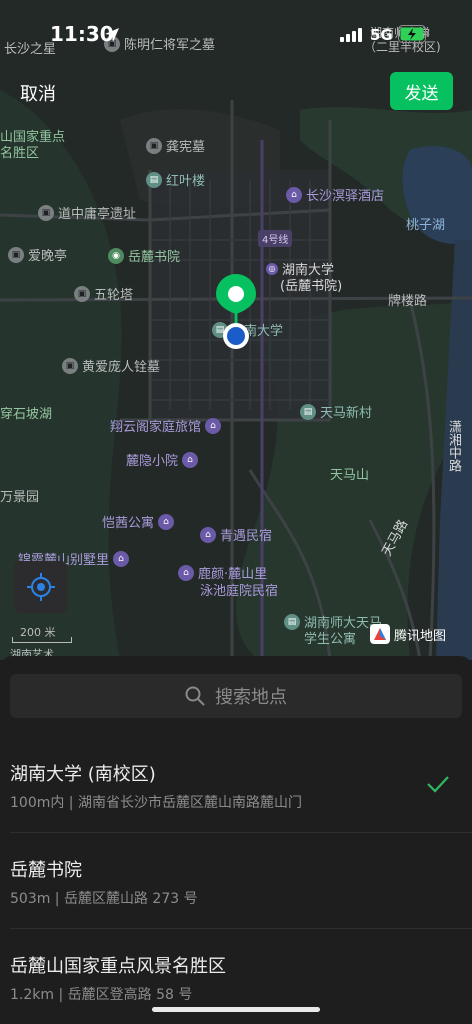 Image resolution: width=472 pixels, height=1024 pixels. What do you see at coordinates (311, 286) in the screenshot?
I see `poi-hunan-univ-sub: (岳麓书院)` at bounding box center [311, 286].